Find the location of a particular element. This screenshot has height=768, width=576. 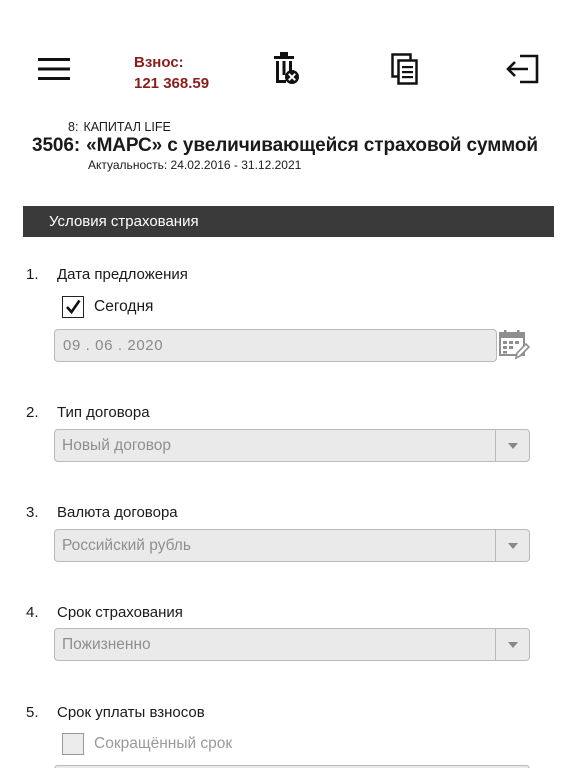

delete-button is located at coordinates (287, 69).